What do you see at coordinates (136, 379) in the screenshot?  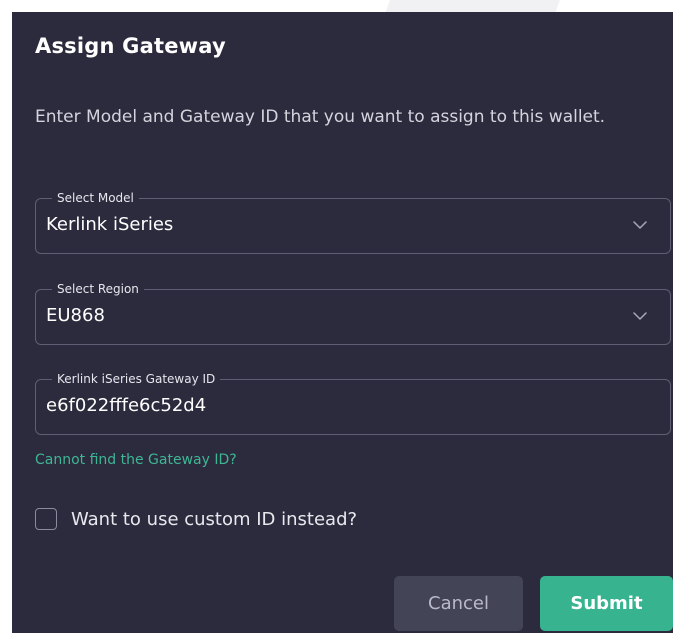 I see `gateway-id-label: Kerlink iSeries Gateway ID` at bounding box center [136, 379].